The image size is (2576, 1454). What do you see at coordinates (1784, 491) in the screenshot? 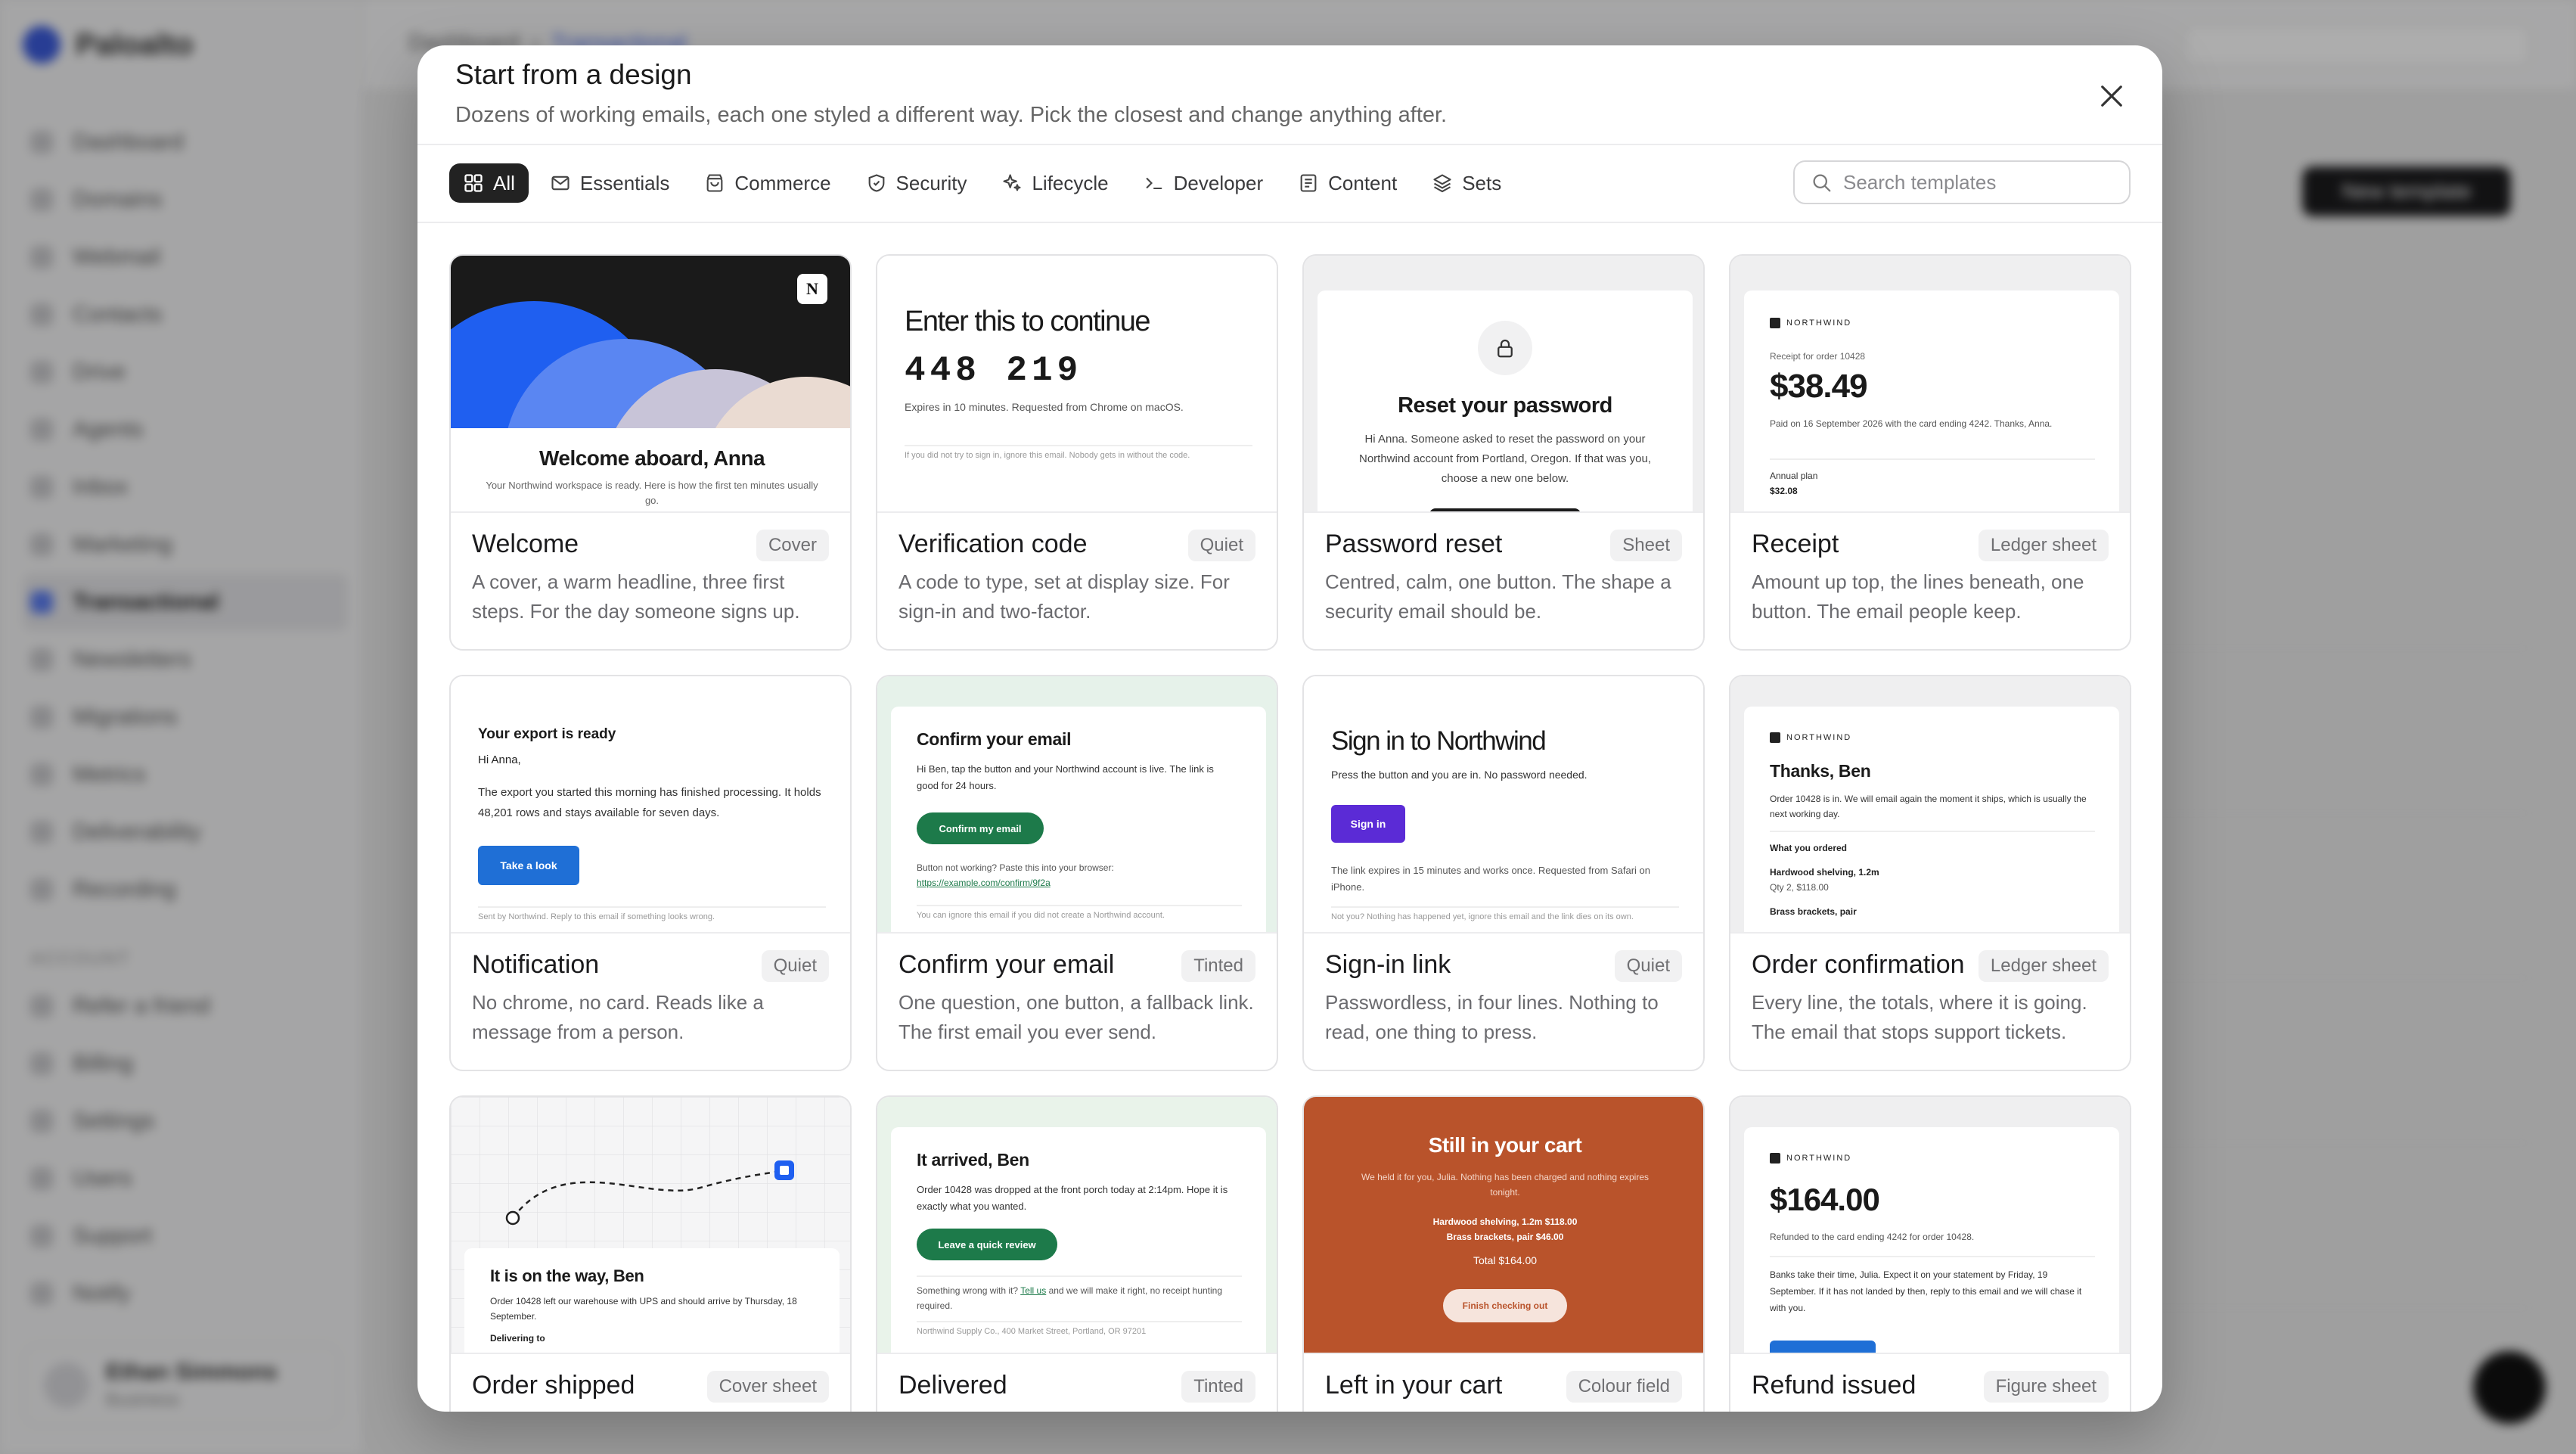
I see `preview-line-value: $32.08` at bounding box center [1784, 491].